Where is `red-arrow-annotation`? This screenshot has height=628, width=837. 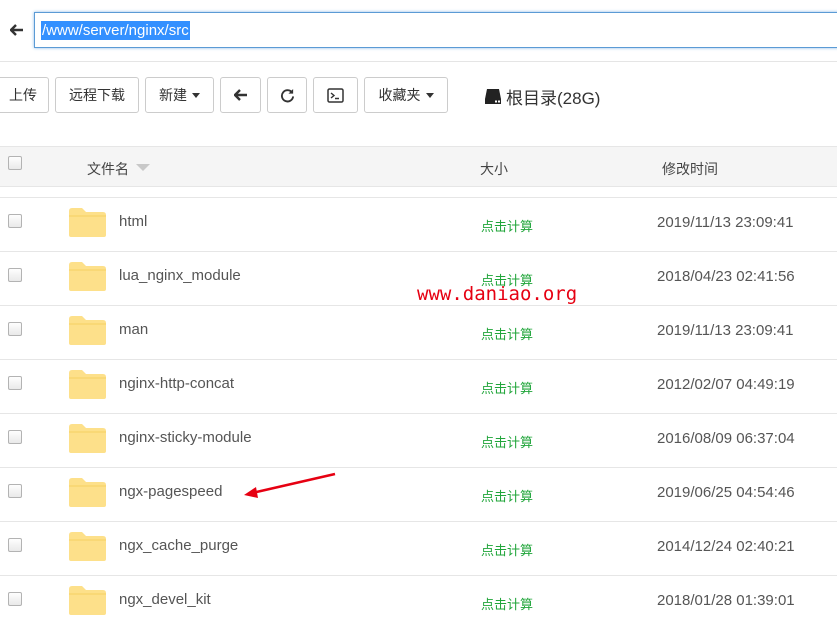 red-arrow-annotation is located at coordinates (290, 485).